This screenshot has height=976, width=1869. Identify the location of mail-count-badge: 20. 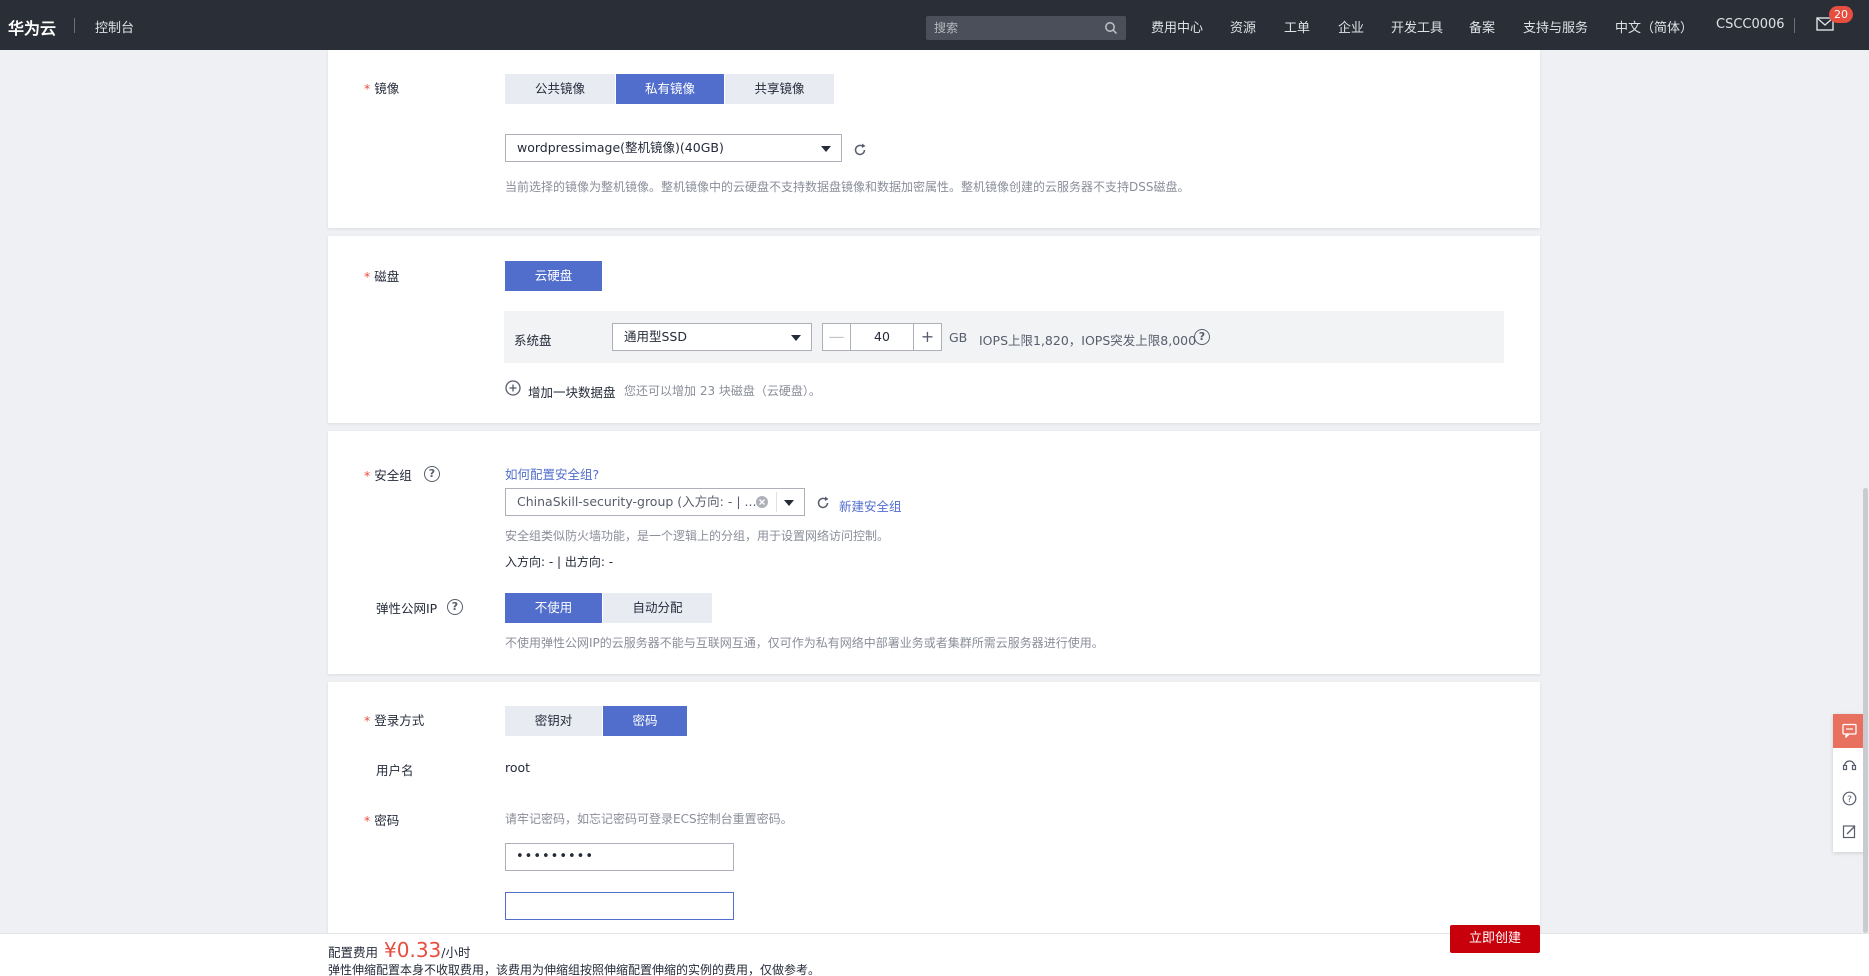
(1841, 14).